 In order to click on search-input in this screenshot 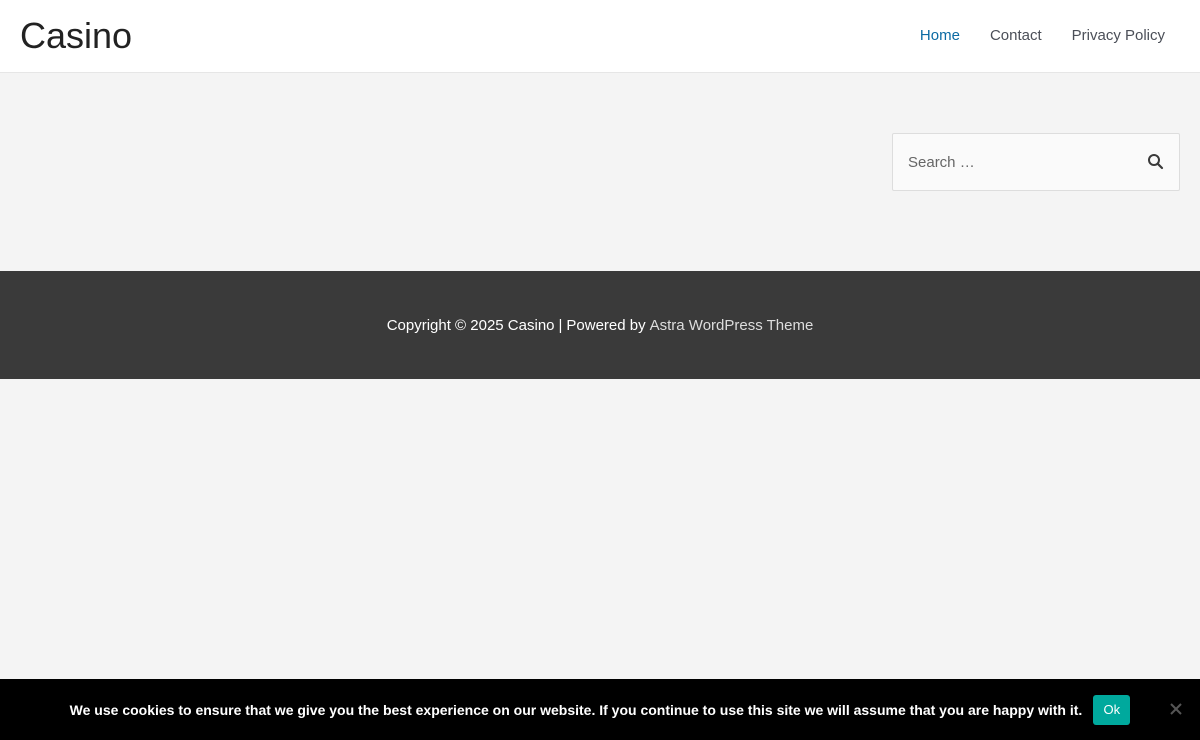, I will do `click(1013, 162)`.